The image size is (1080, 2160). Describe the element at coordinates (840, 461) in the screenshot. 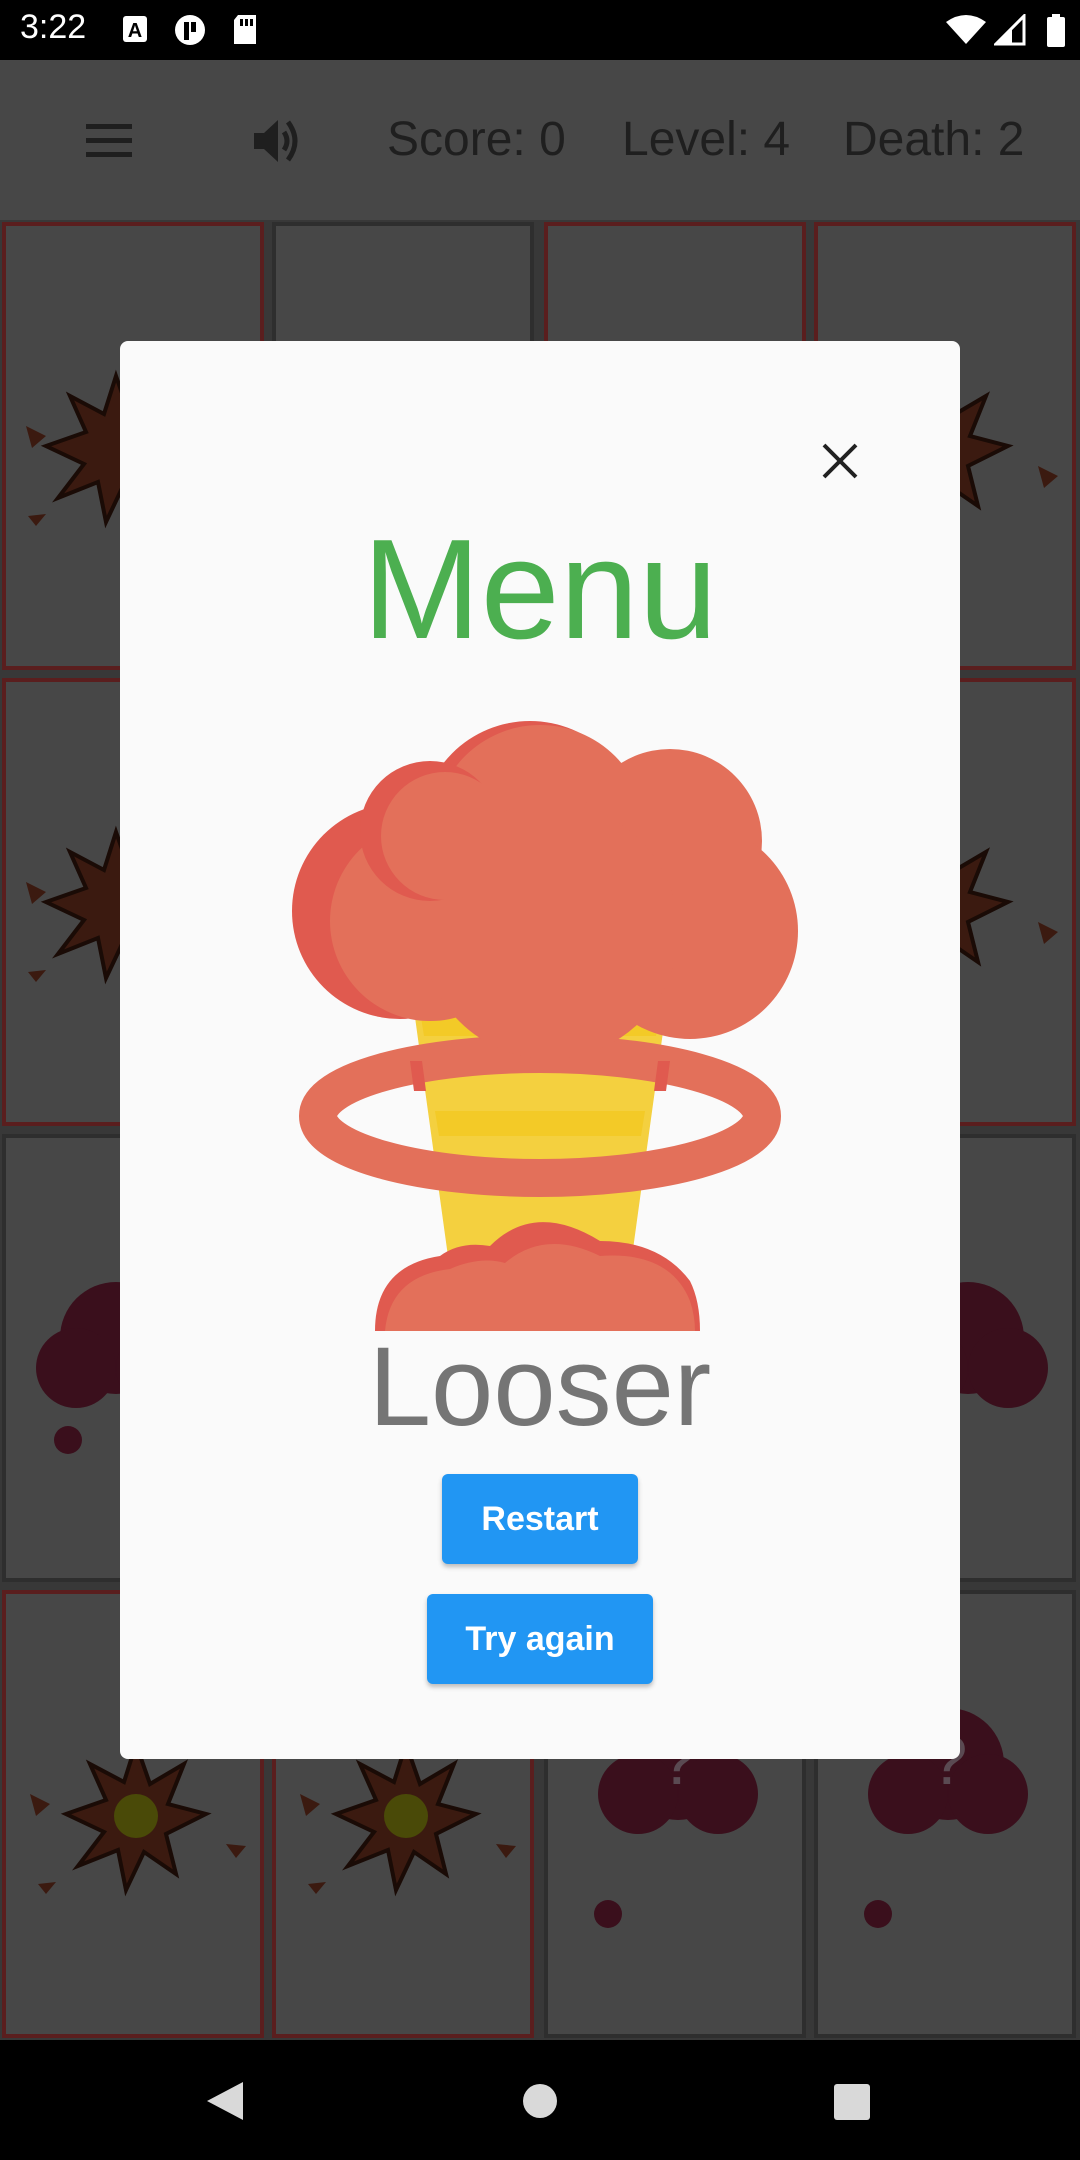

I see `close-icon` at that location.